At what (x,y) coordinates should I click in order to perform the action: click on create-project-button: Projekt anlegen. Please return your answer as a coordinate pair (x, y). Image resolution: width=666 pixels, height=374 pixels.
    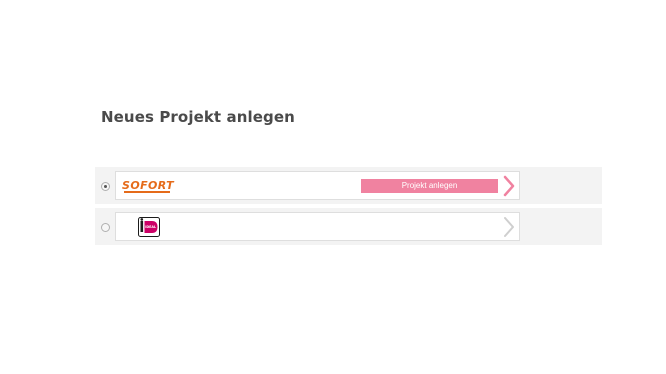
    Looking at the image, I should click on (429, 186).